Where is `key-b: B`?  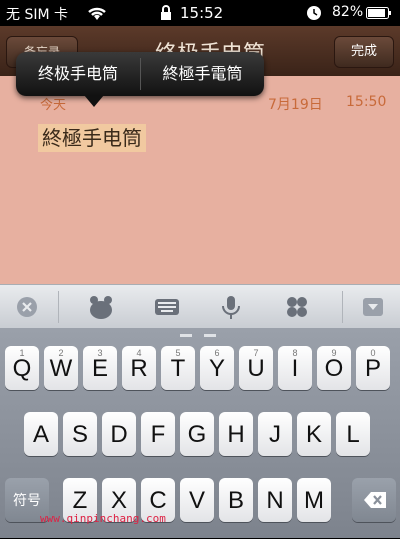 key-b: B is located at coordinates (236, 500).